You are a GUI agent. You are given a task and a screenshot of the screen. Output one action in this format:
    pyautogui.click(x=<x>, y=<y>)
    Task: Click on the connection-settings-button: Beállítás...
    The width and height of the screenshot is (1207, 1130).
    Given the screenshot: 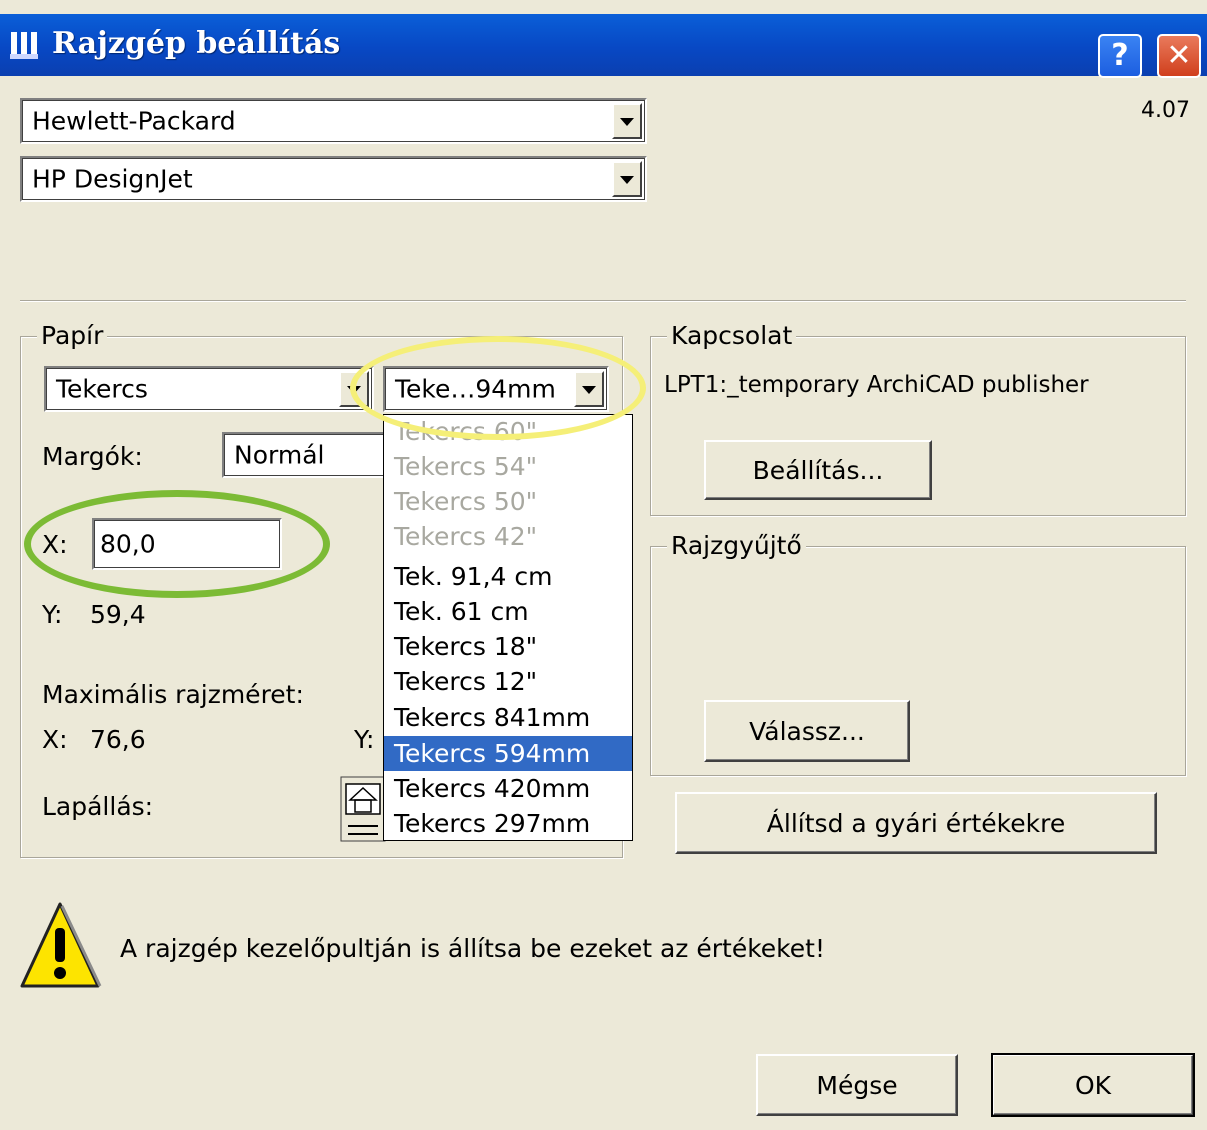 What is the action you would take?
    pyautogui.click(x=818, y=470)
    